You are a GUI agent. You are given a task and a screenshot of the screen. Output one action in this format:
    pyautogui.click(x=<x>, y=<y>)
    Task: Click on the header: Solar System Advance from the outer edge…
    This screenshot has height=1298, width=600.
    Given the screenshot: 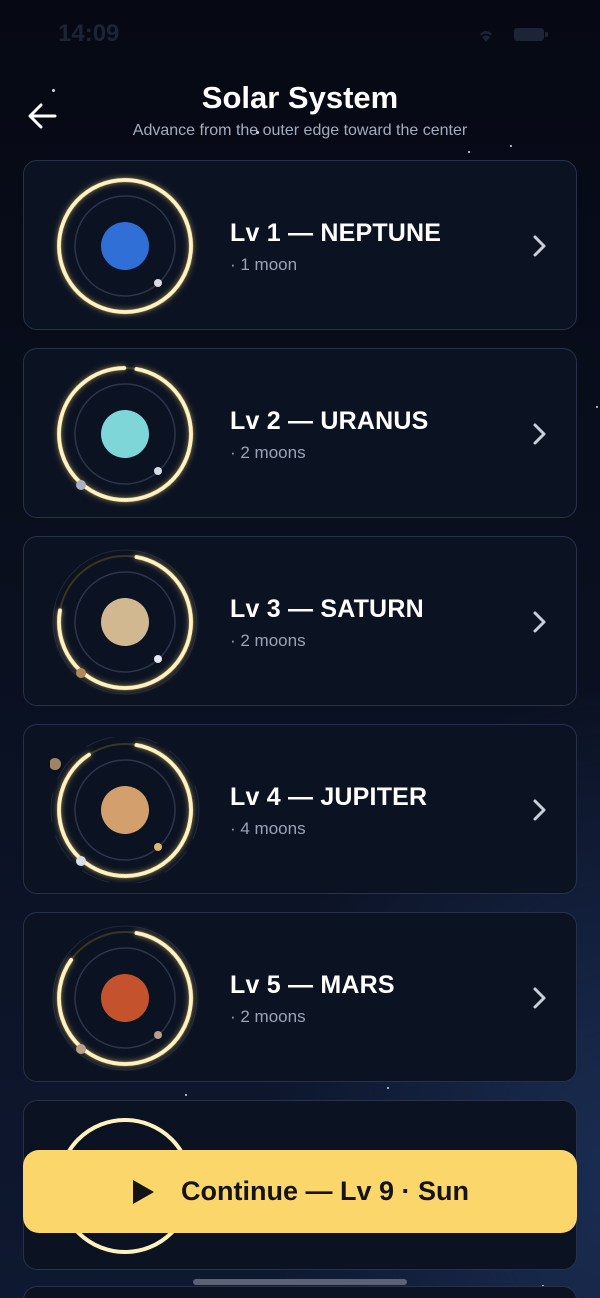 What is the action you would take?
    pyautogui.click(x=300, y=113)
    